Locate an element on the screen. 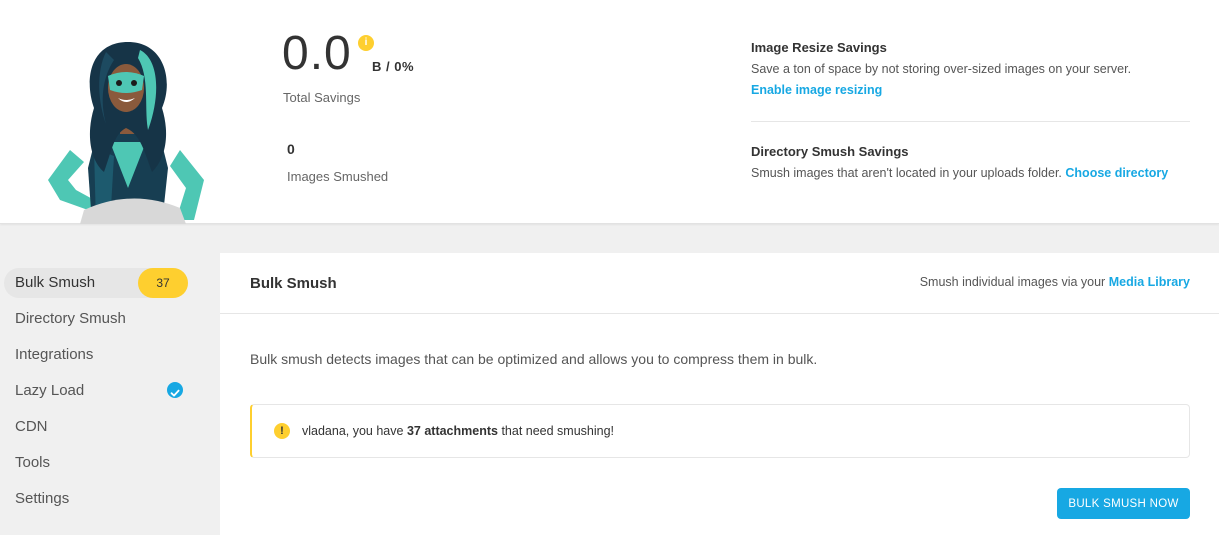  enable-image-resizing-link: Enable image resizing is located at coordinates (816, 90).